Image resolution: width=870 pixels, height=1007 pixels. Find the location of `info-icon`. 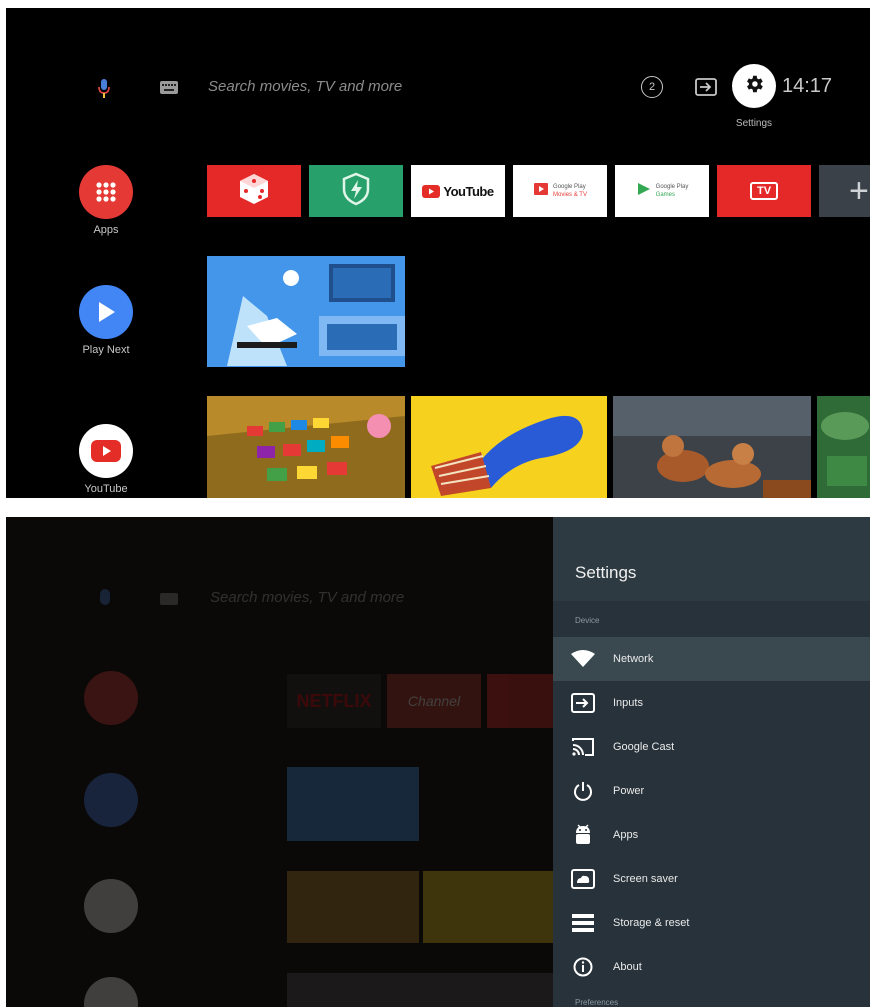

info-icon is located at coordinates (583, 967).